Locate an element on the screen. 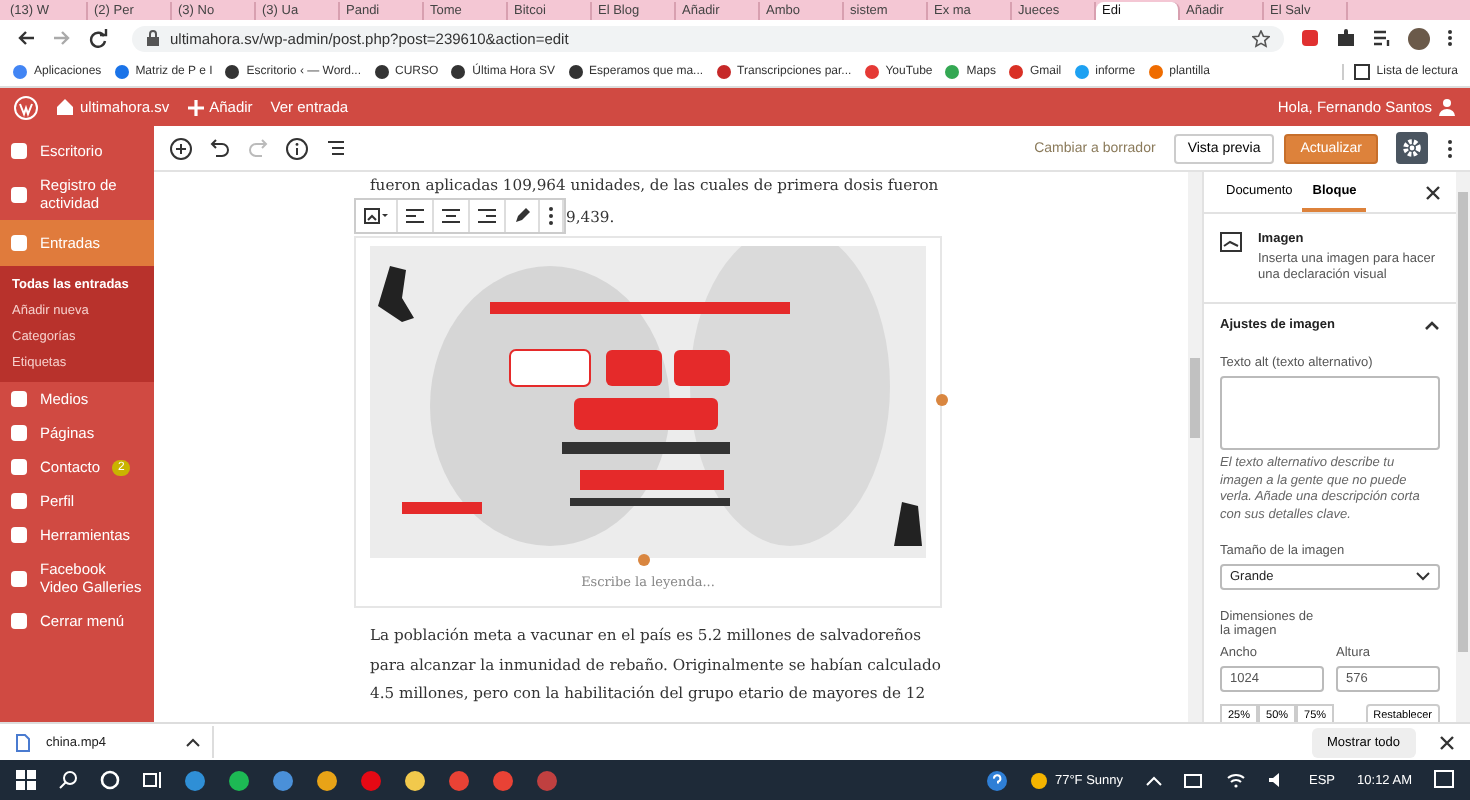  wifi-icon is located at coordinates (1235, 780).